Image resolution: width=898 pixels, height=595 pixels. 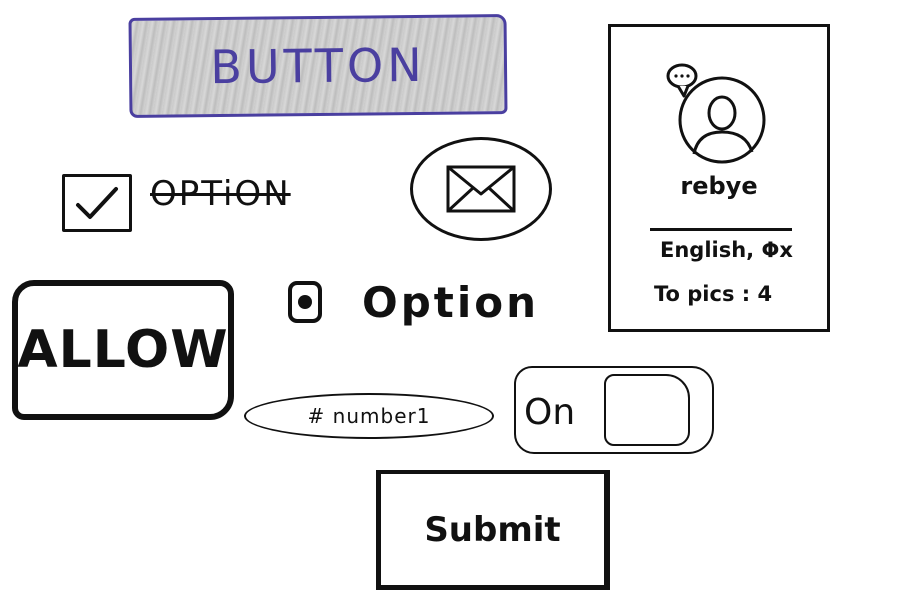 I want to click on mail-icon, so click(x=481, y=189).